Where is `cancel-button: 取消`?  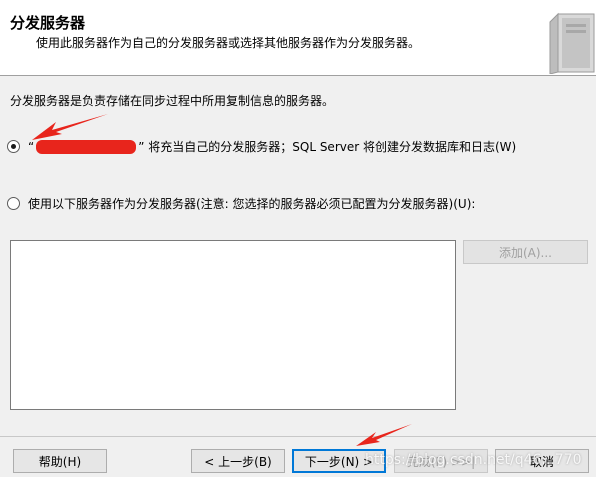
cancel-button: 取消 is located at coordinates (542, 461).